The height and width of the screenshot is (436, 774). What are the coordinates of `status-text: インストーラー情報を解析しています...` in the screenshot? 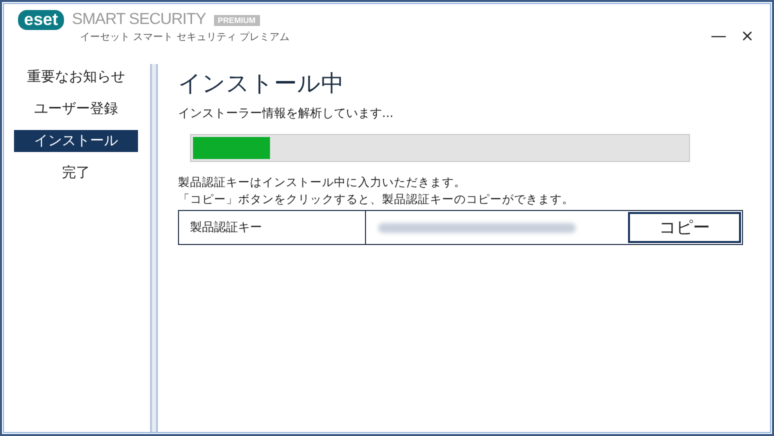 It's located at (286, 113).